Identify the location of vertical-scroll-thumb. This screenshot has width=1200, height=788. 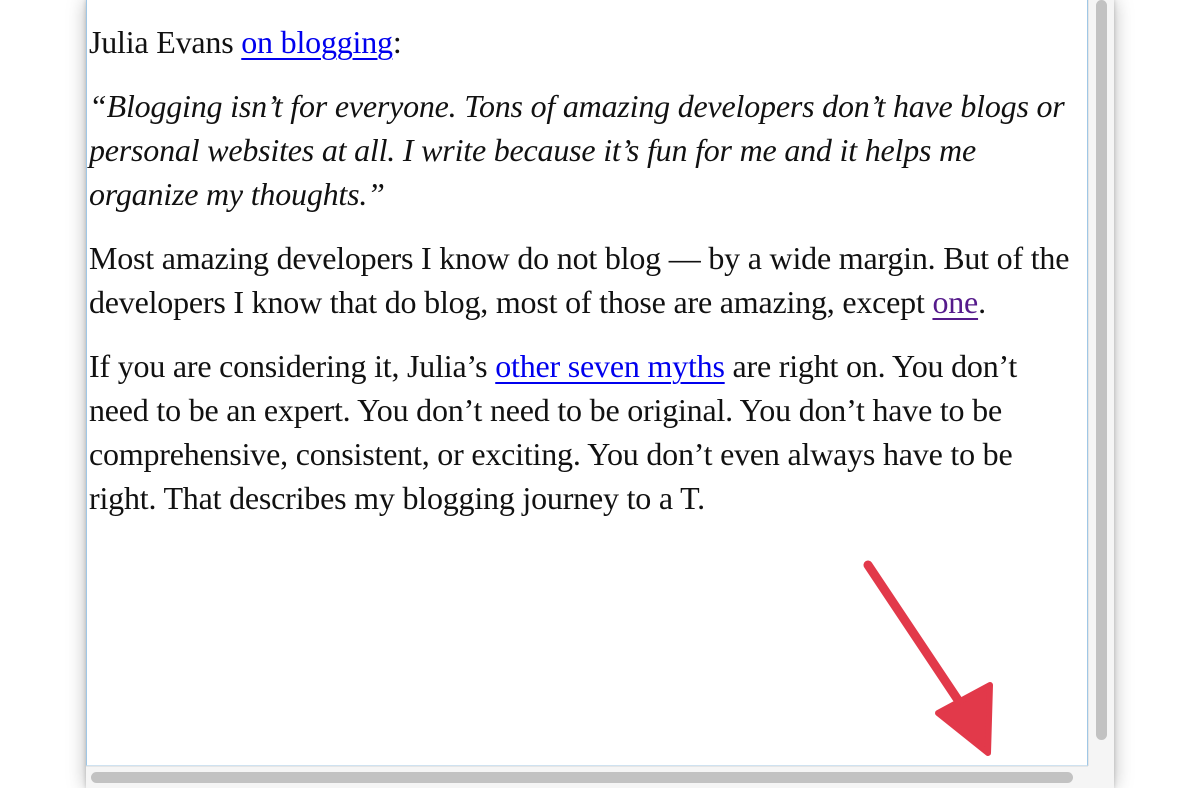
(1101, 370).